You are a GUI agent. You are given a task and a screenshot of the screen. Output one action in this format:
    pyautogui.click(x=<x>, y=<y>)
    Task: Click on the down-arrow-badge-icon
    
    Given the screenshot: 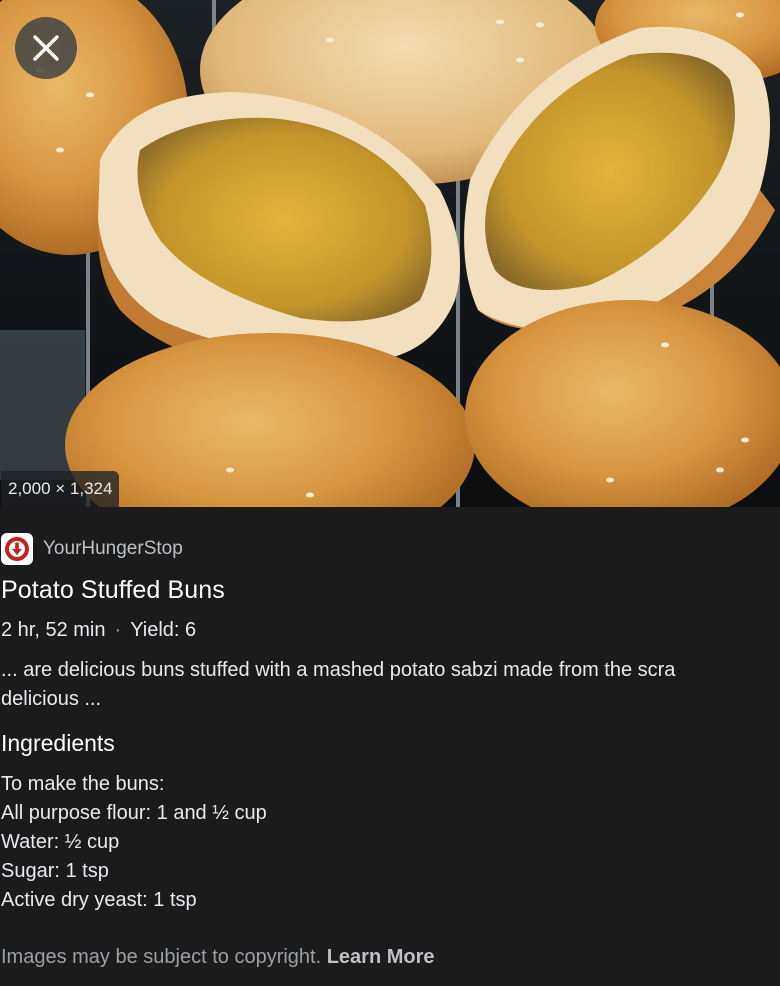 What is the action you would take?
    pyautogui.click(x=17, y=549)
    